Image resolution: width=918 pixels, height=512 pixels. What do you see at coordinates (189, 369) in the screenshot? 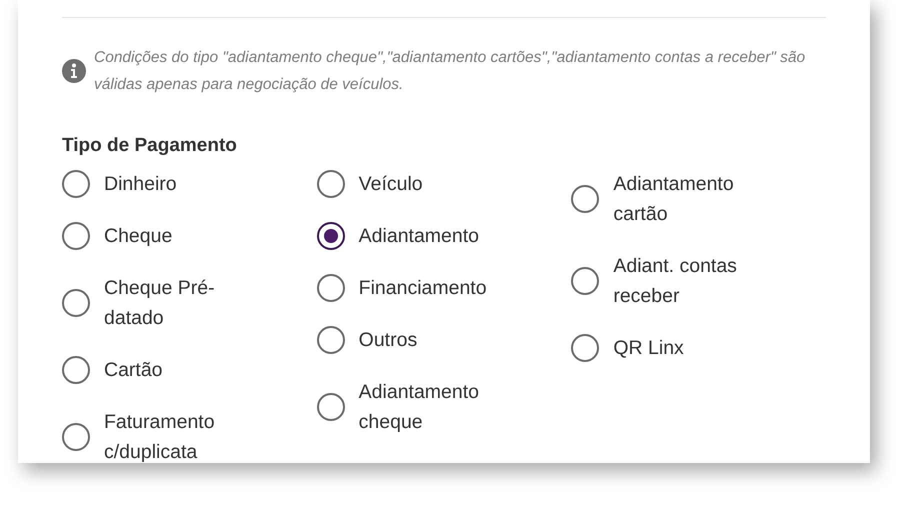
I see `radio-option: Cartão` at bounding box center [189, 369].